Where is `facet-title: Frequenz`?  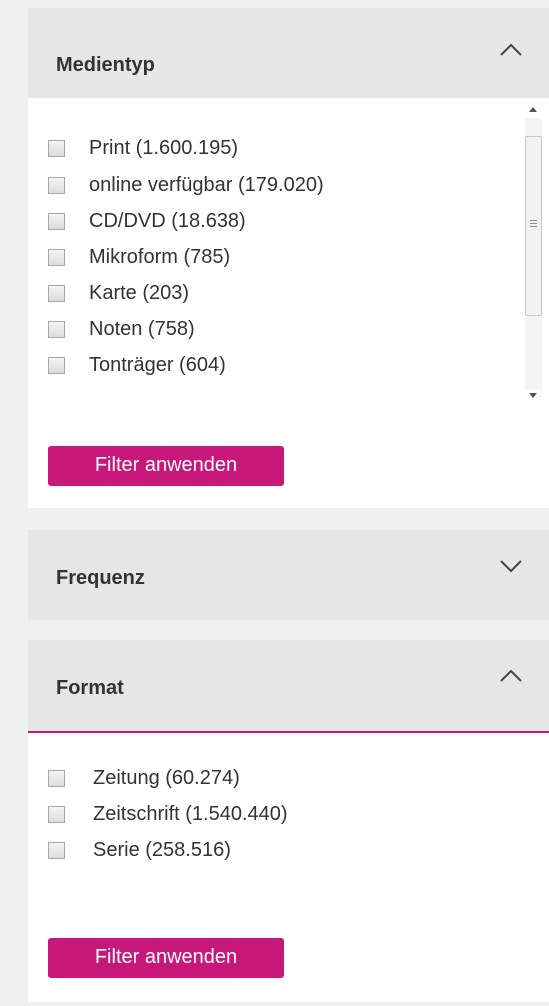
facet-title: Frequenz is located at coordinates (100, 578).